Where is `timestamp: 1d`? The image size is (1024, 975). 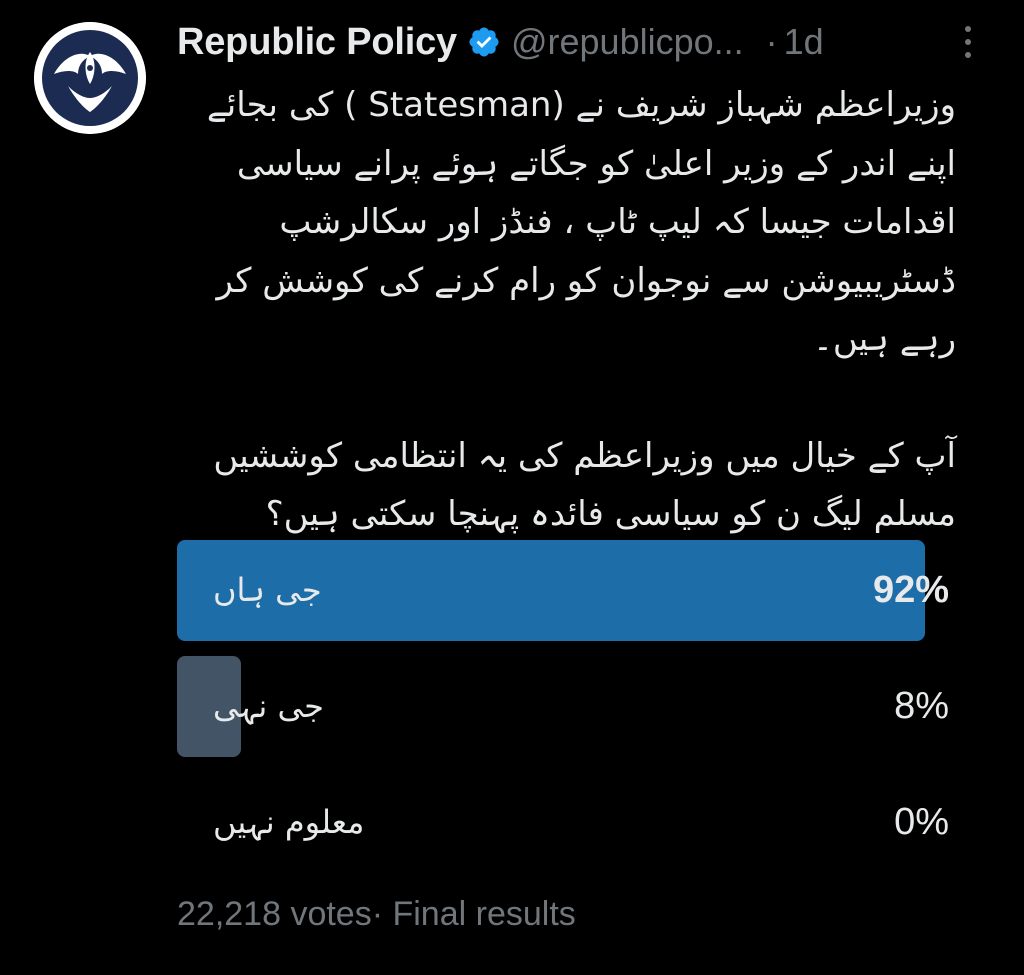
timestamp: 1d is located at coordinates (804, 42).